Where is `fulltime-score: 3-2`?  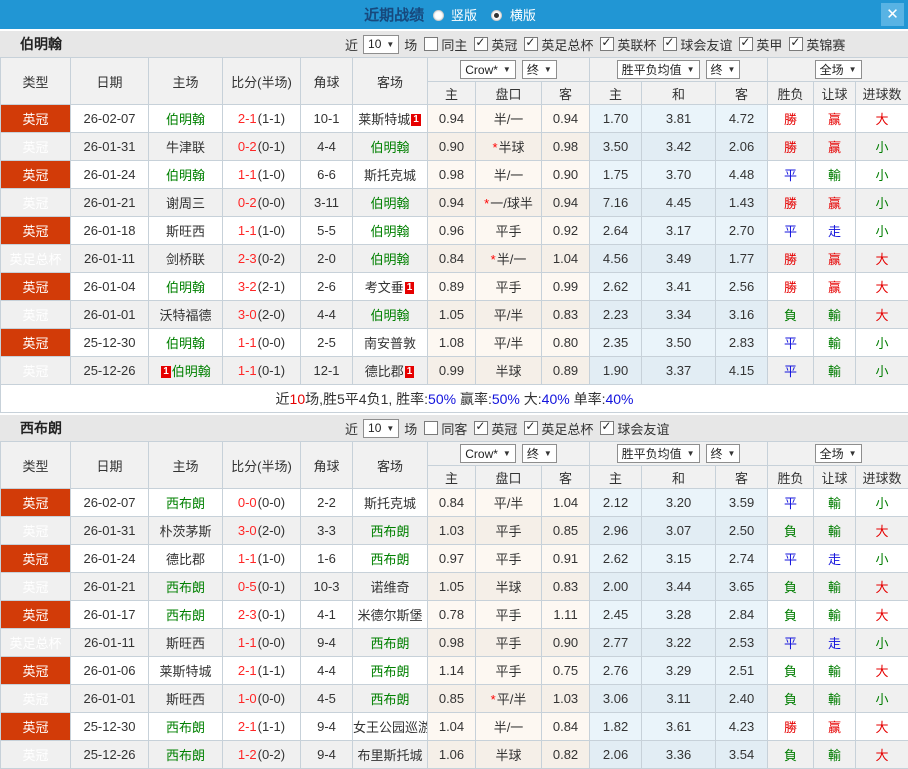
fulltime-score: 3-2 is located at coordinates (247, 286).